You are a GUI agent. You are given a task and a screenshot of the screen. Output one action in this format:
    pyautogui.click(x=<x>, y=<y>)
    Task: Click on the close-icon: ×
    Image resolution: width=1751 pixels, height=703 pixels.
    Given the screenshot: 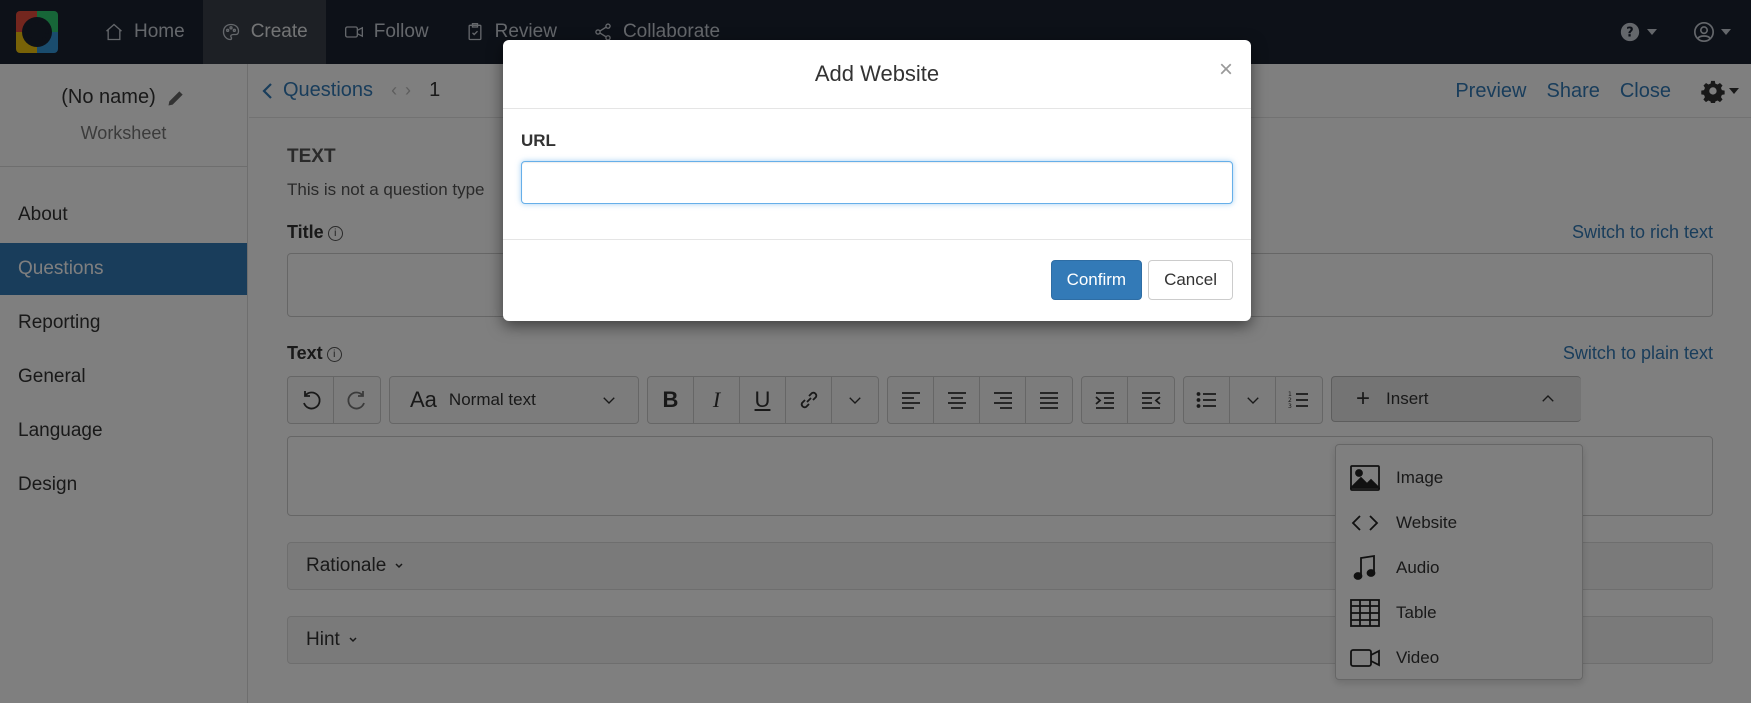 What is the action you would take?
    pyautogui.click(x=1226, y=70)
    